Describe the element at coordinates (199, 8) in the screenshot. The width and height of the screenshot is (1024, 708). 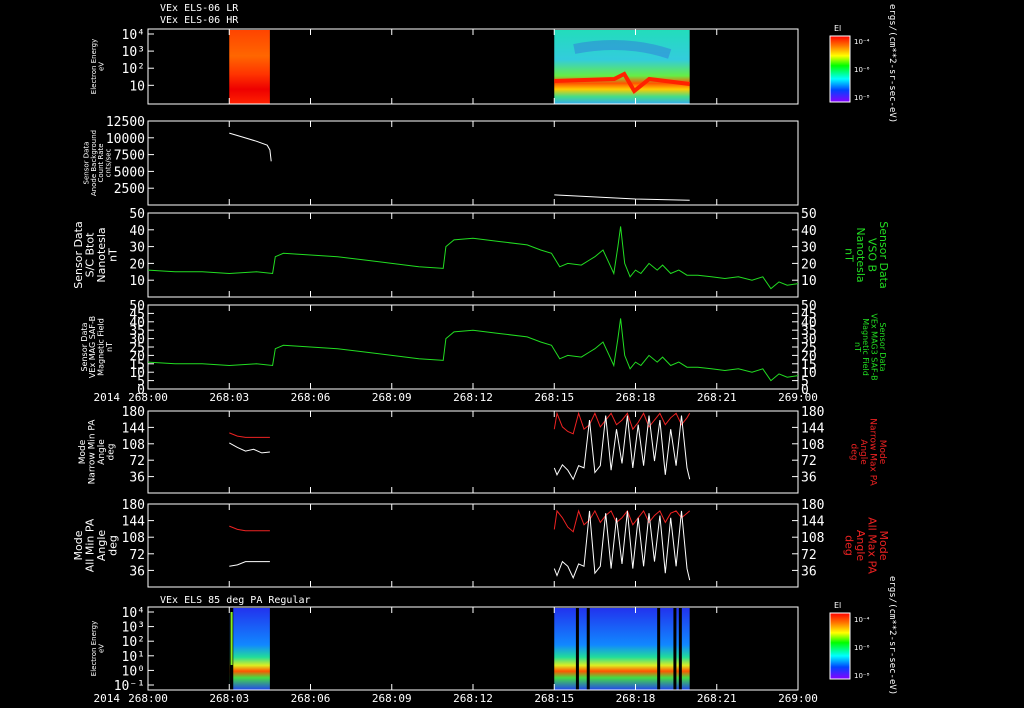
I see `top-title-lr: VEx ELS-06 LR` at that location.